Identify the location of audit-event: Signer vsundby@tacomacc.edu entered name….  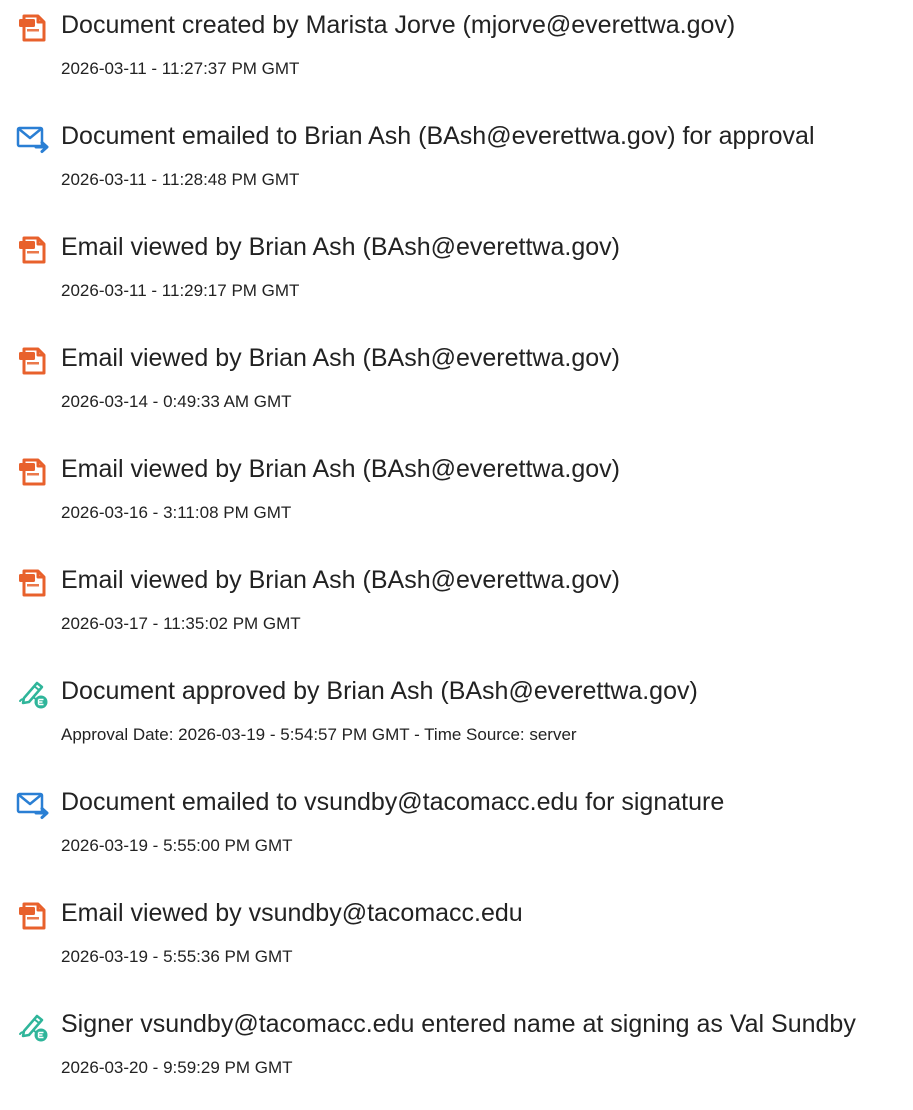
(456, 1054).